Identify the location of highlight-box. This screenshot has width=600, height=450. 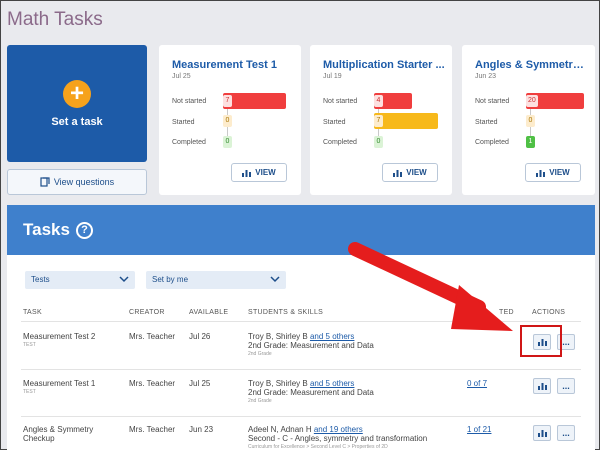
(541, 341).